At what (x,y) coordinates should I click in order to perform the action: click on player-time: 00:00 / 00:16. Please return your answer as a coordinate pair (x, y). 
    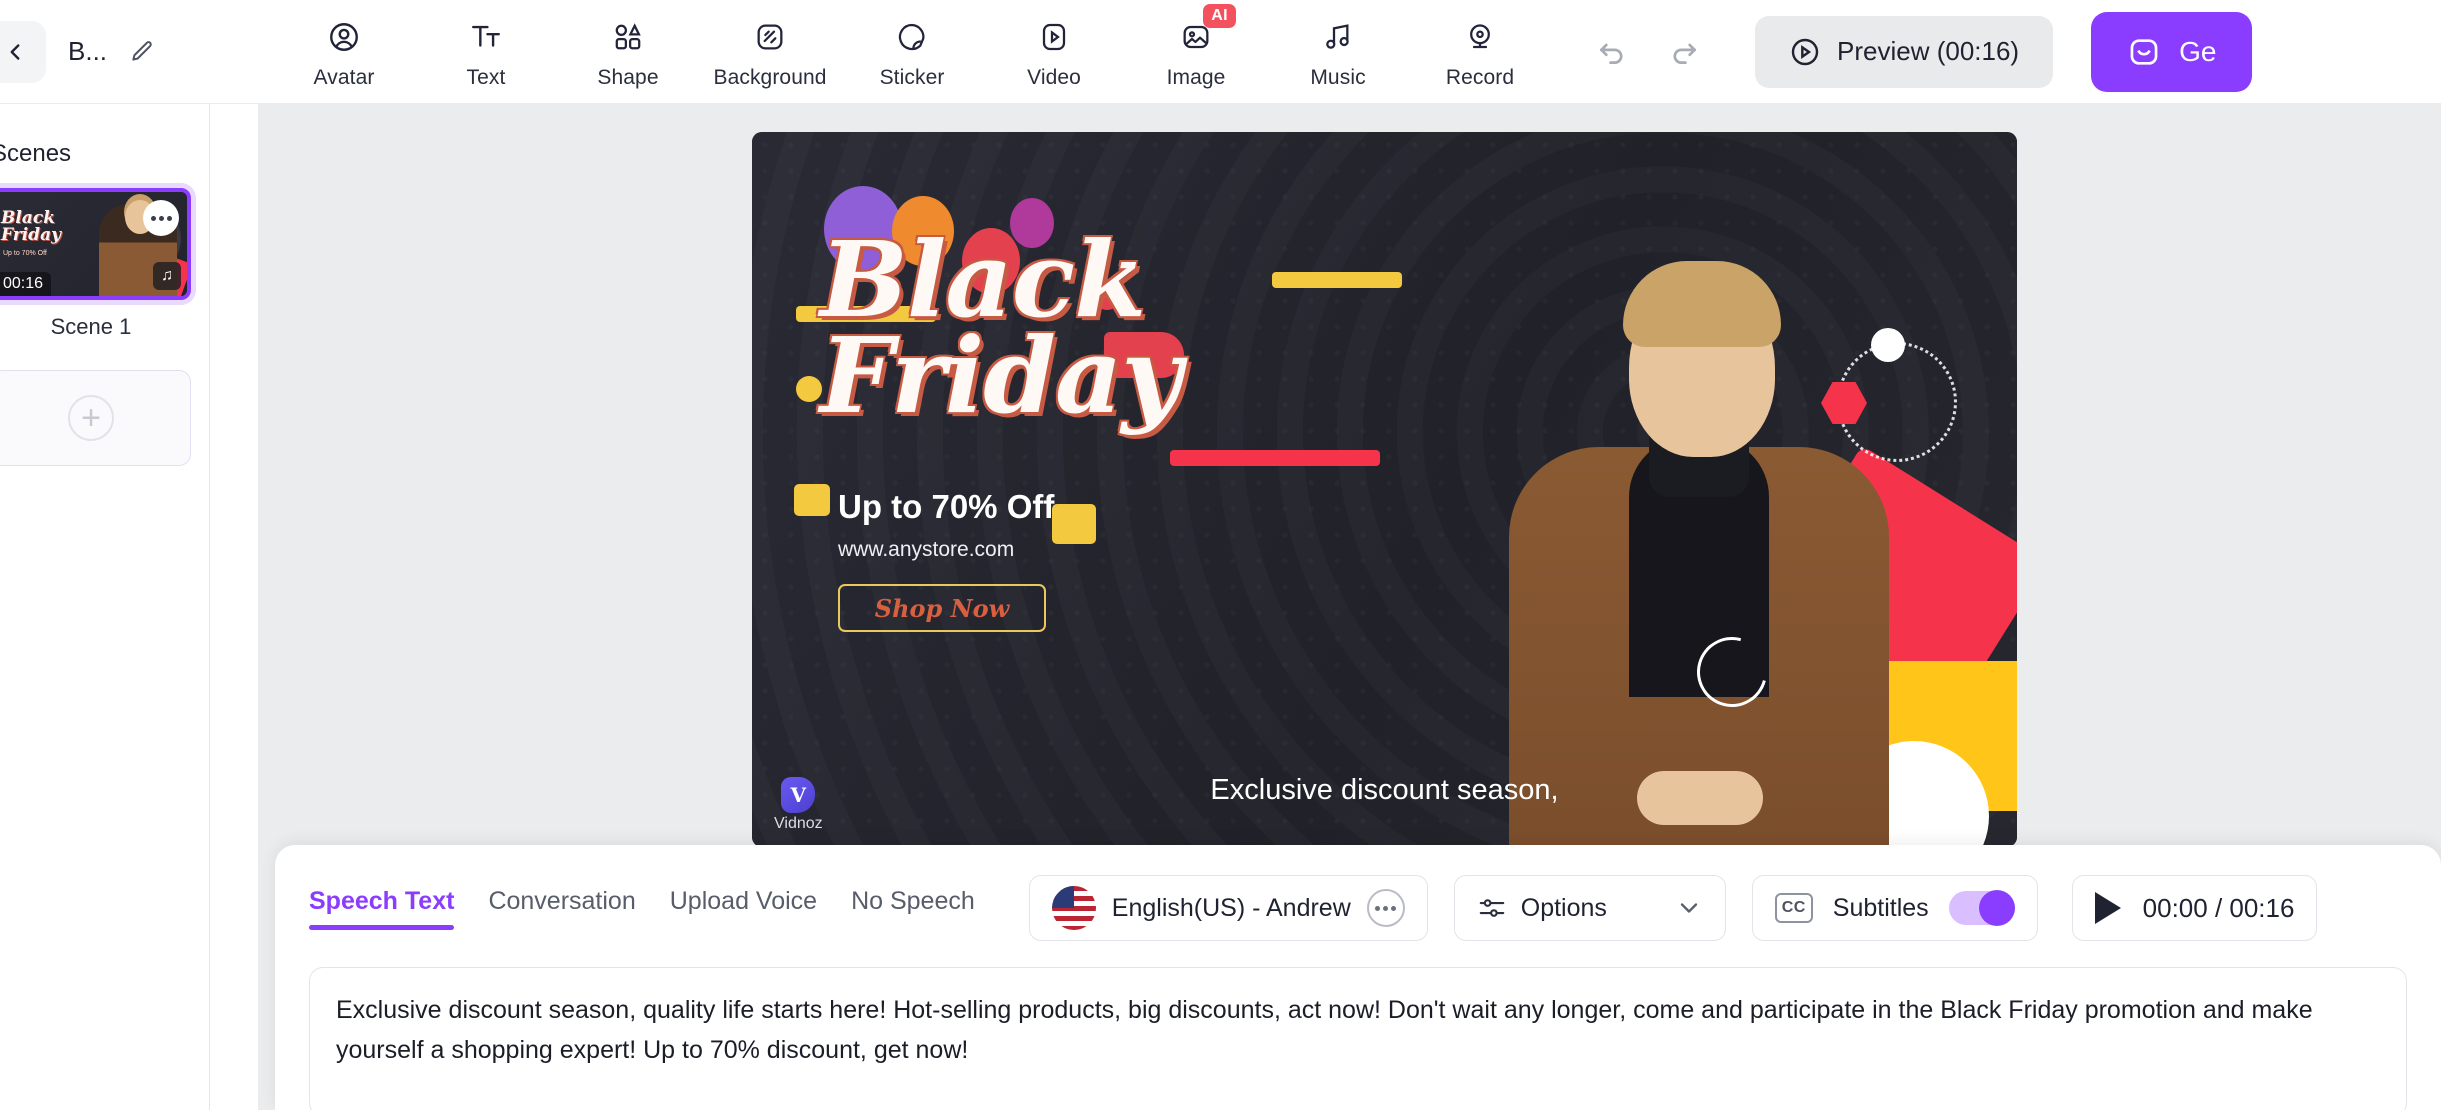
    Looking at the image, I should click on (2218, 907).